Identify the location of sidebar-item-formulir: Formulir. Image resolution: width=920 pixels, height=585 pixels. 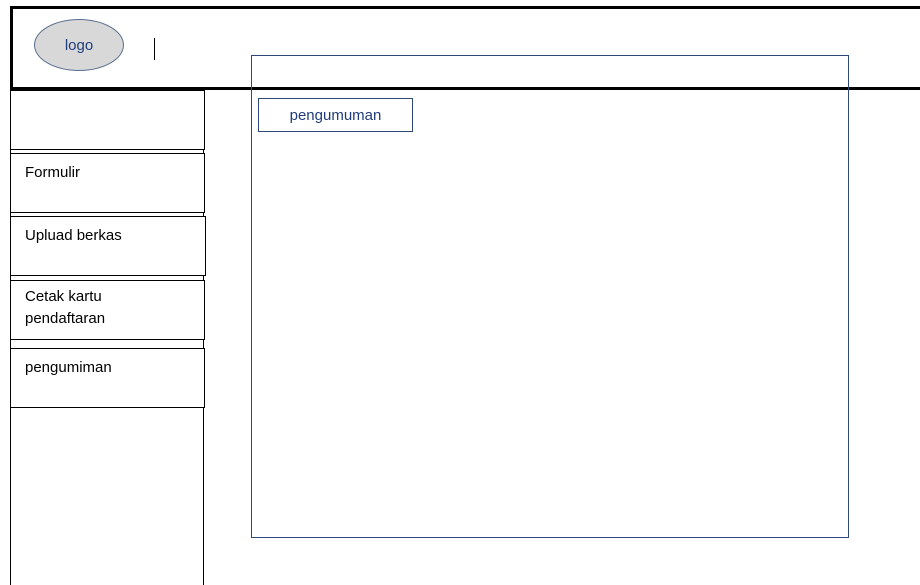
(107, 183).